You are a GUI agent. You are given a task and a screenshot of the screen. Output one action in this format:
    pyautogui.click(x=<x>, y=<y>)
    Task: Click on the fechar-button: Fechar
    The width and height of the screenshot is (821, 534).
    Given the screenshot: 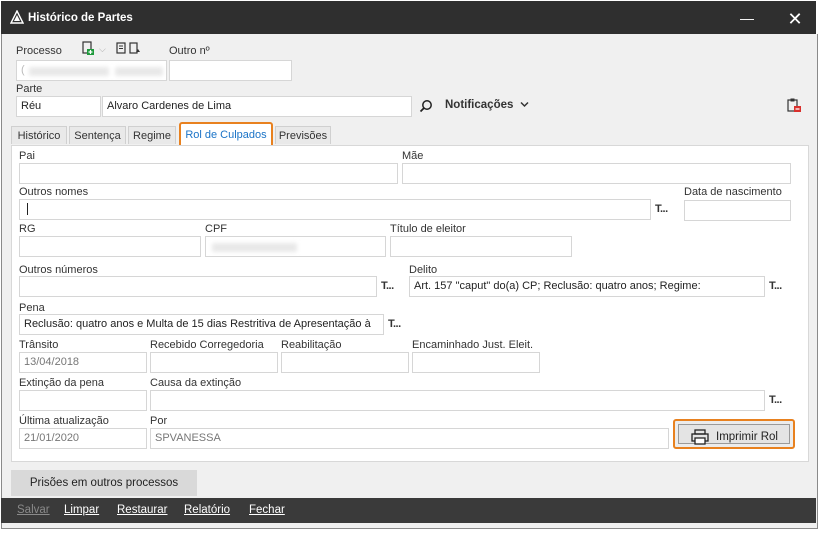 What is the action you would take?
    pyautogui.click(x=267, y=510)
    